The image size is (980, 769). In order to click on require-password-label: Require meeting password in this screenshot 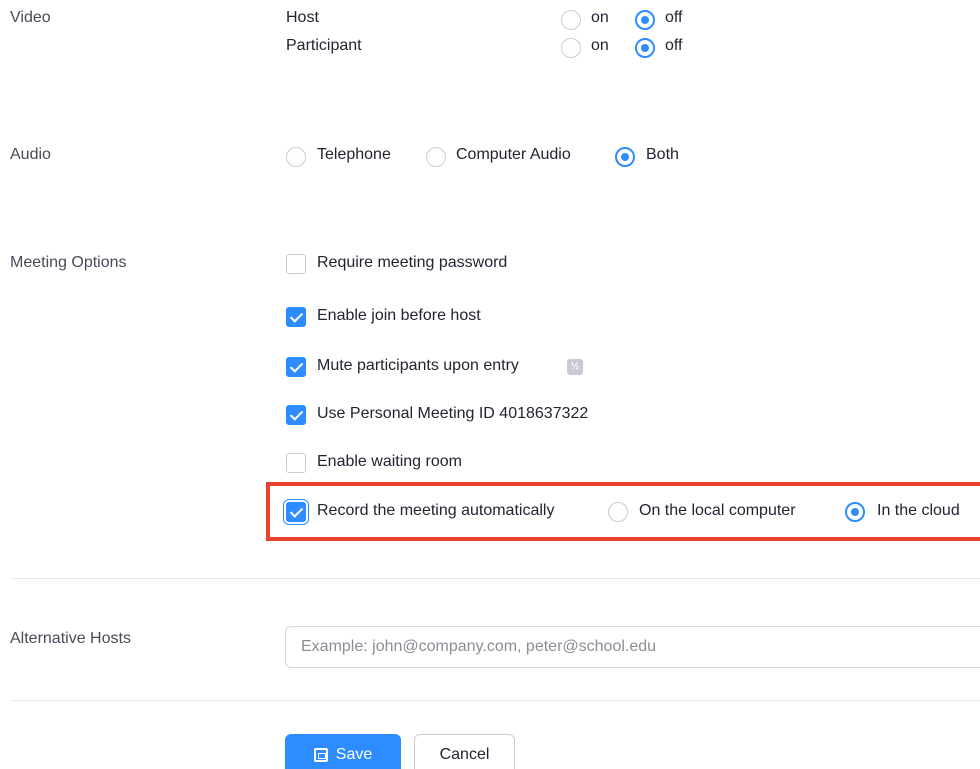, I will do `click(412, 262)`.